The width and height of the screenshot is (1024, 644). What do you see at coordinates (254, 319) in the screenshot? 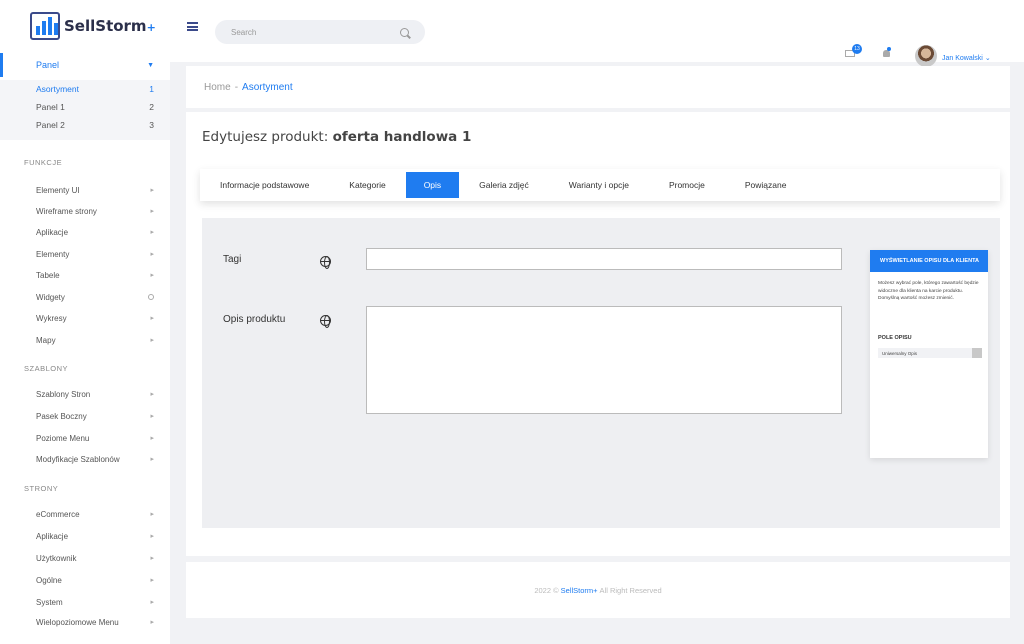
I see `description-label: Opis produktu` at bounding box center [254, 319].